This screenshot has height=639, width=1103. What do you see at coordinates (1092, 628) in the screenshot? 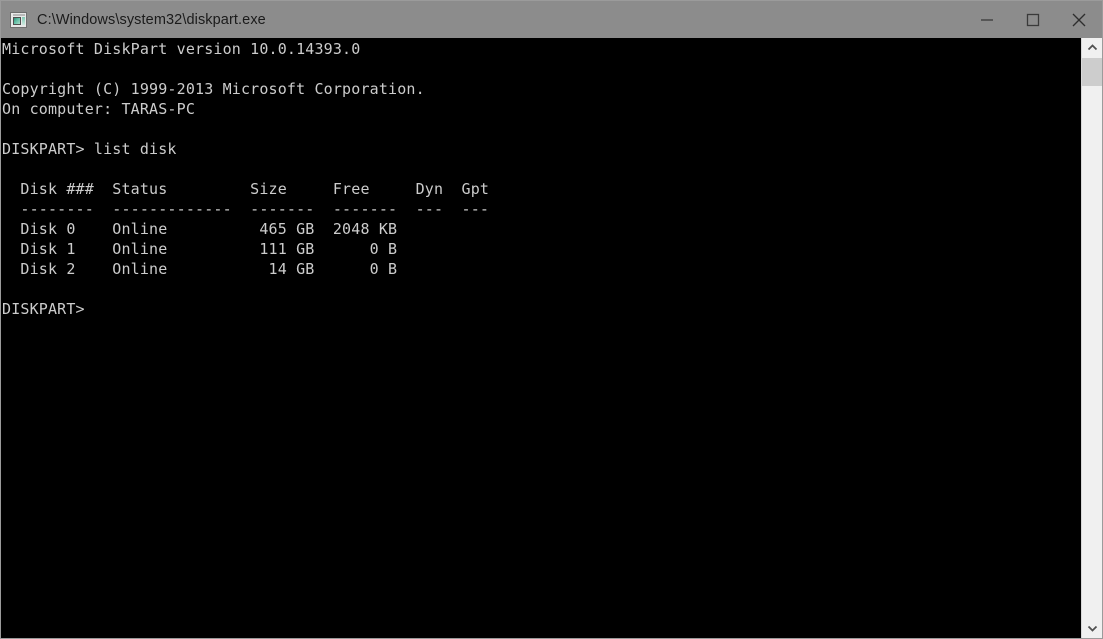
I see `scroll-down-button` at bounding box center [1092, 628].